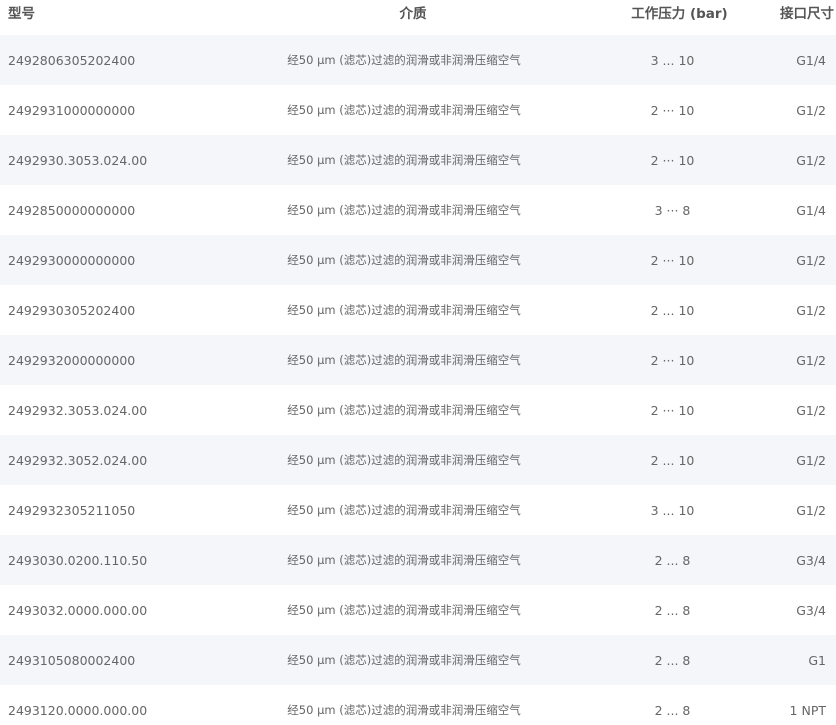 The width and height of the screenshot is (836, 725). I want to click on cell-model: 2492932000000000, so click(72, 360).